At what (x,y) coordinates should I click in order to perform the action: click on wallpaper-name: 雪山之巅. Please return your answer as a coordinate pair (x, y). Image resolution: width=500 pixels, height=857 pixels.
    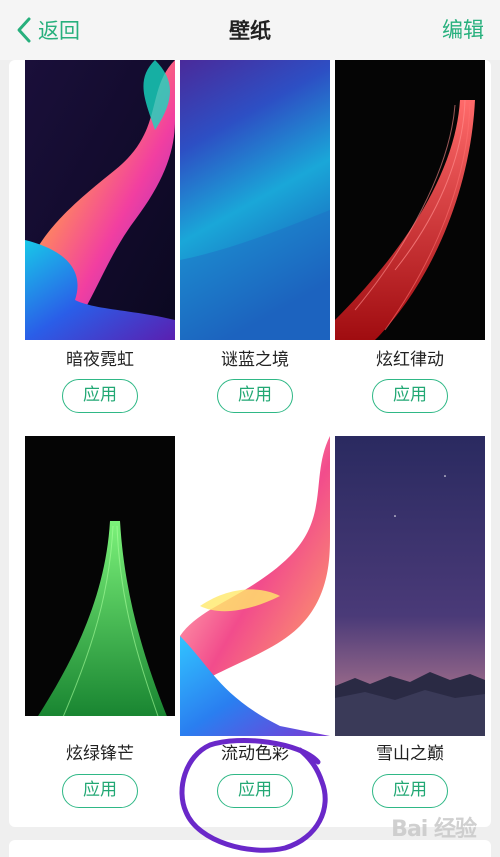
    Looking at the image, I should click on (410, 754).